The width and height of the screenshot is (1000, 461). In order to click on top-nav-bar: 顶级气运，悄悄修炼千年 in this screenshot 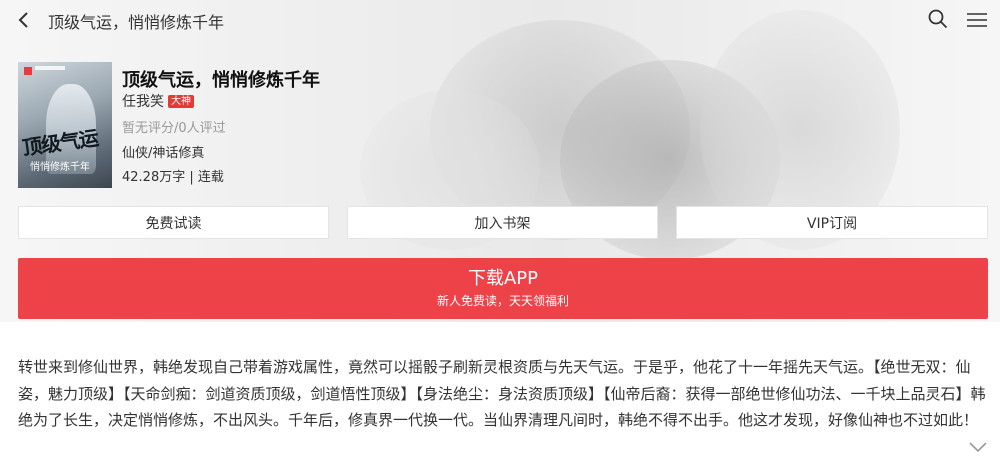, I will do `click(500, 20)`.